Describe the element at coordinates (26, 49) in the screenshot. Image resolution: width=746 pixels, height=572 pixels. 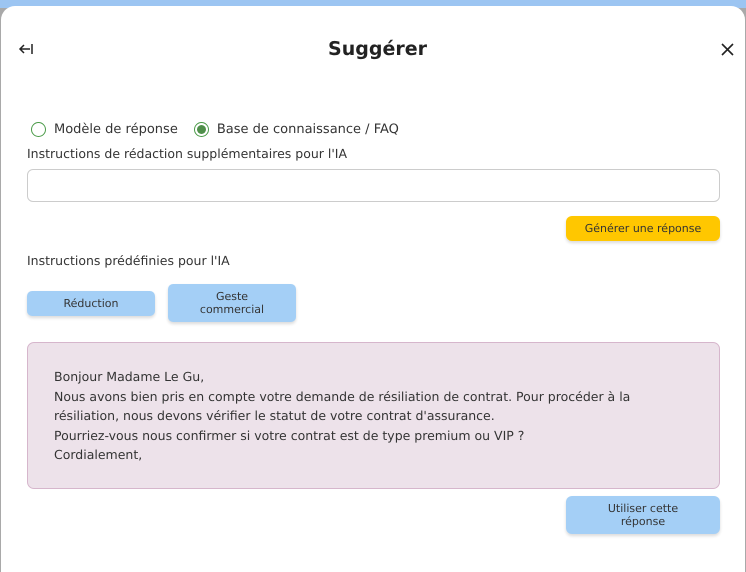
I see `collapse-arrow-icon` at that location.